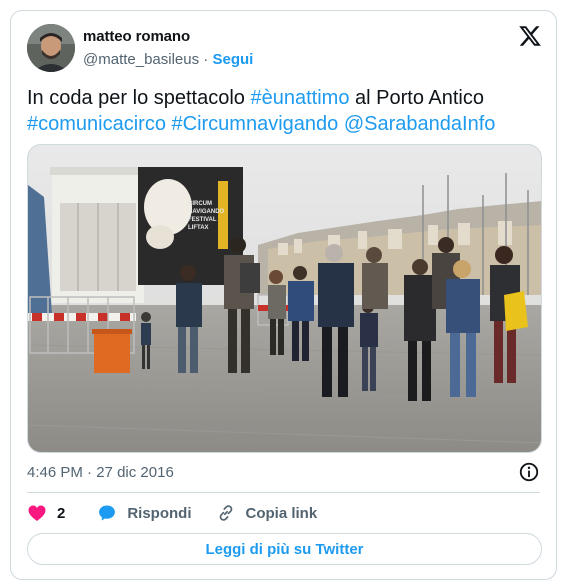  I want to click on author-handle: @matte_basileus, so click(141, 59).